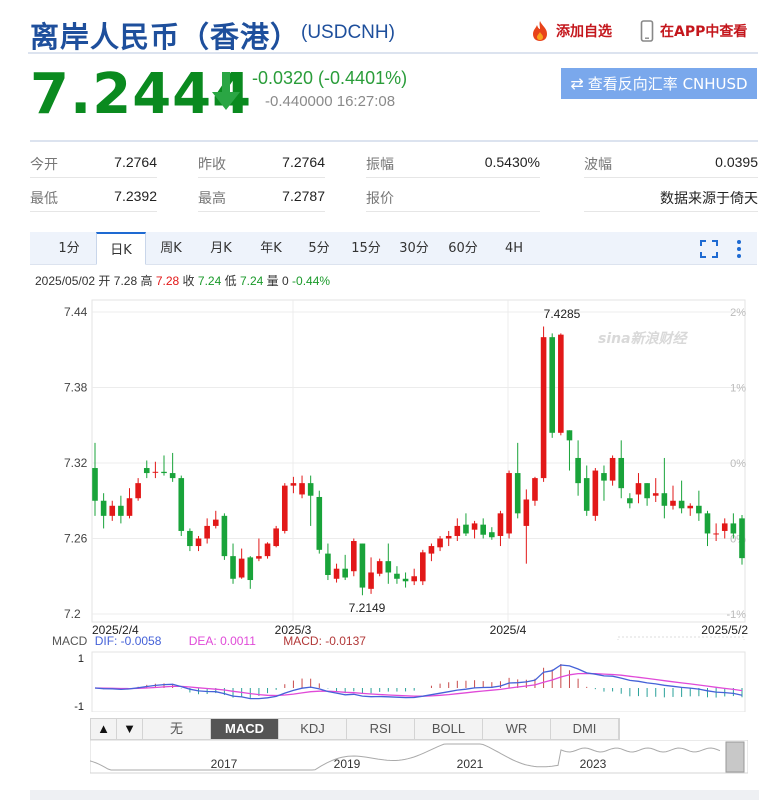  I want to click on indicator-macd: MACD, so click(245, 729).